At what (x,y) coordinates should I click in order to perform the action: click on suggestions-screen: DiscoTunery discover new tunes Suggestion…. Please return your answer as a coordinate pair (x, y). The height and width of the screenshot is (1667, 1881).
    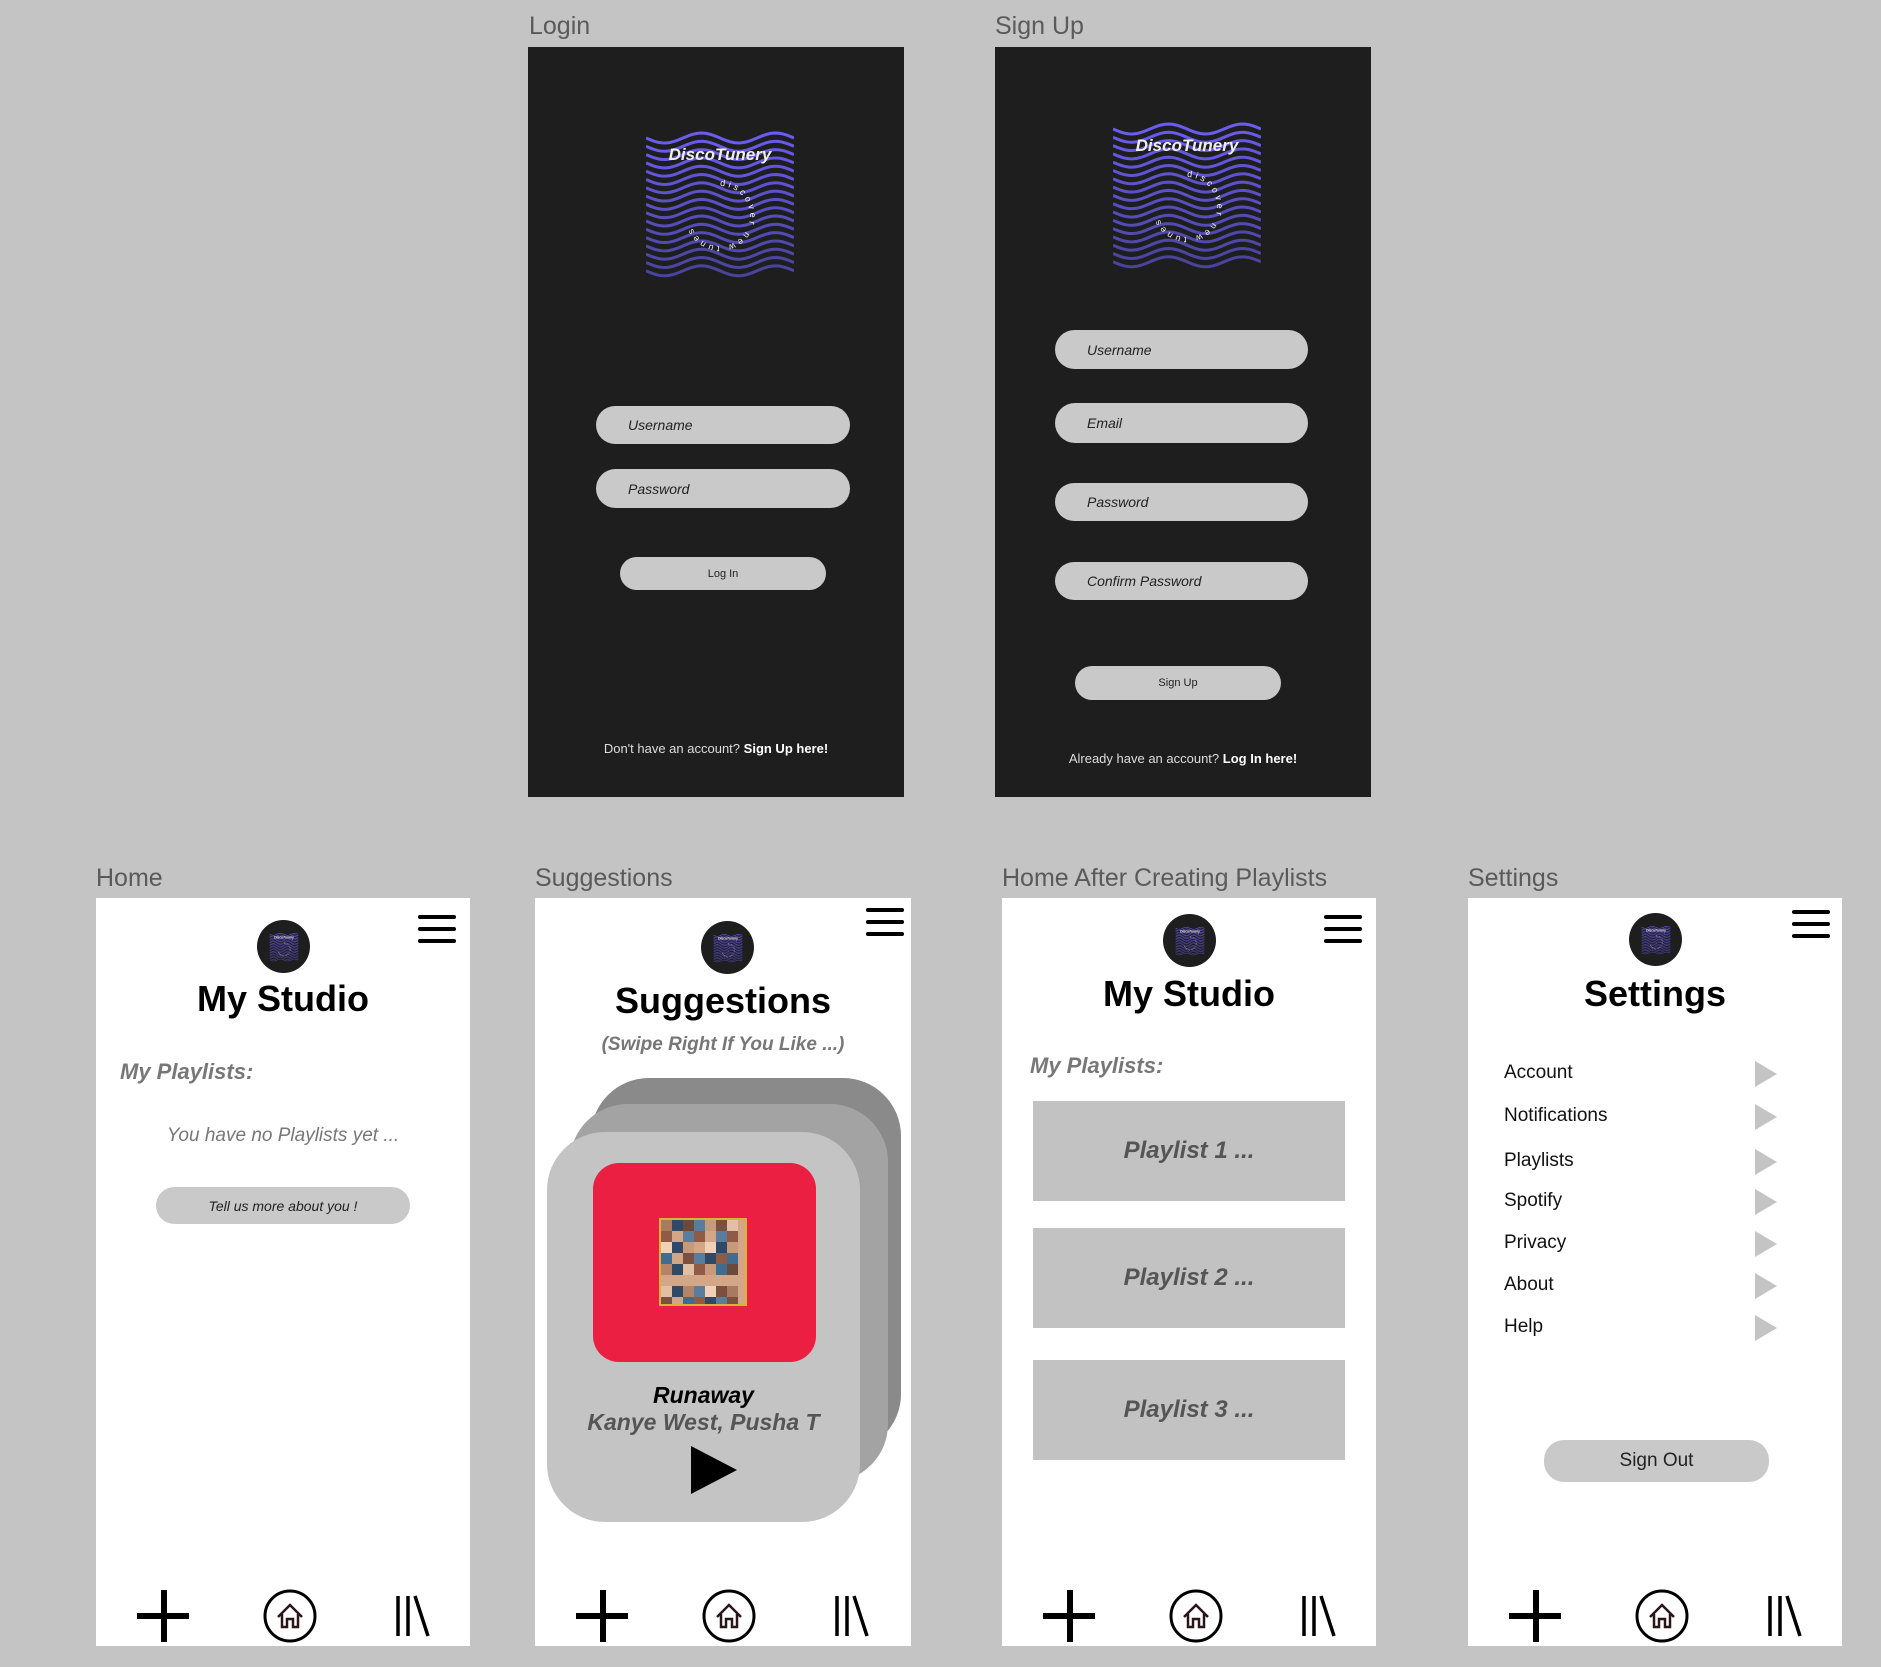
    Looking at the image, I should click on (723, 1272).